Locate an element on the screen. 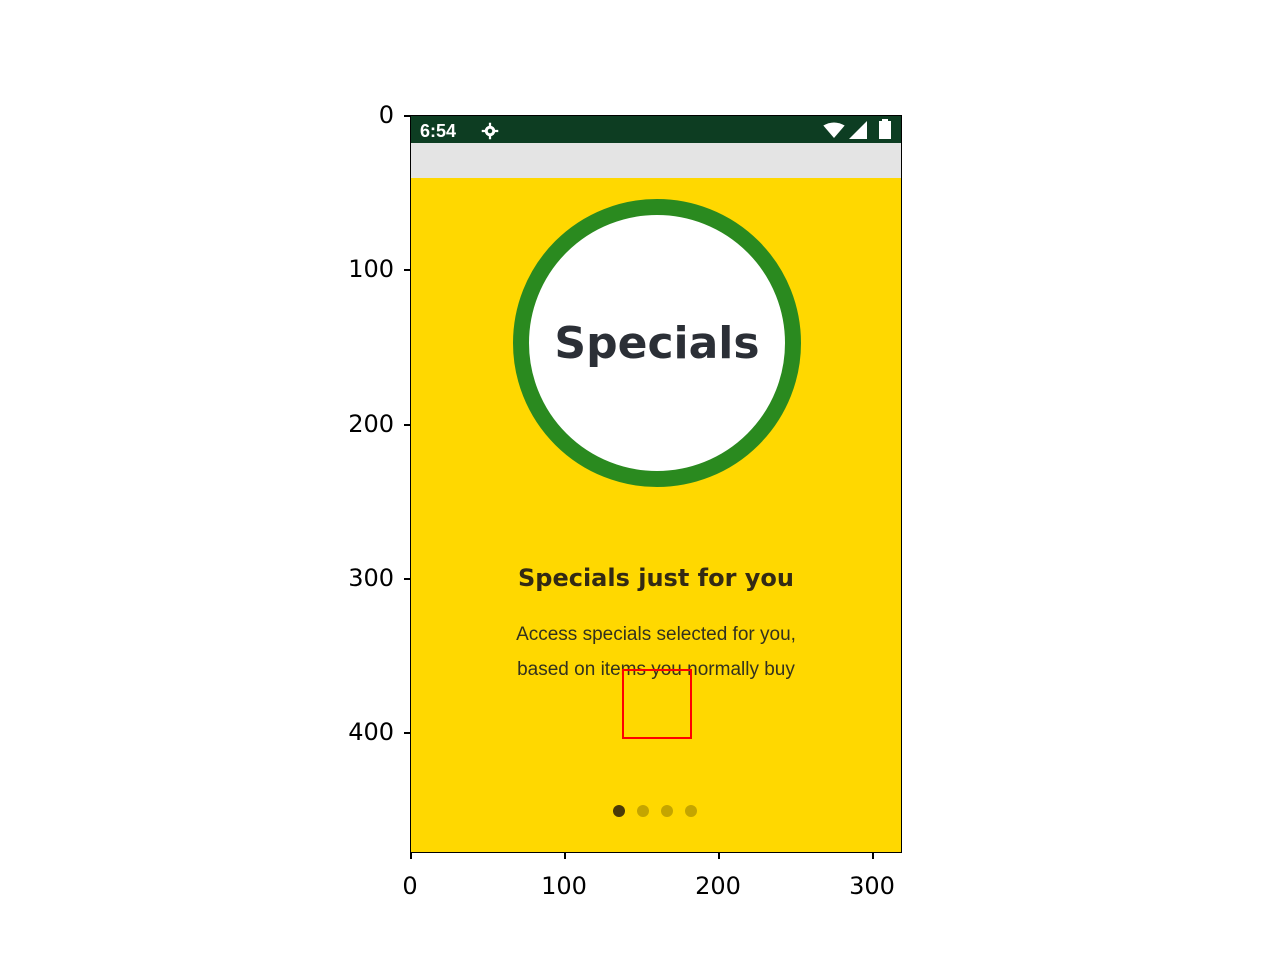 The height and width of the screenshot is (960, 1280). y-label-300: 300 is located at coordinates (371, 578).